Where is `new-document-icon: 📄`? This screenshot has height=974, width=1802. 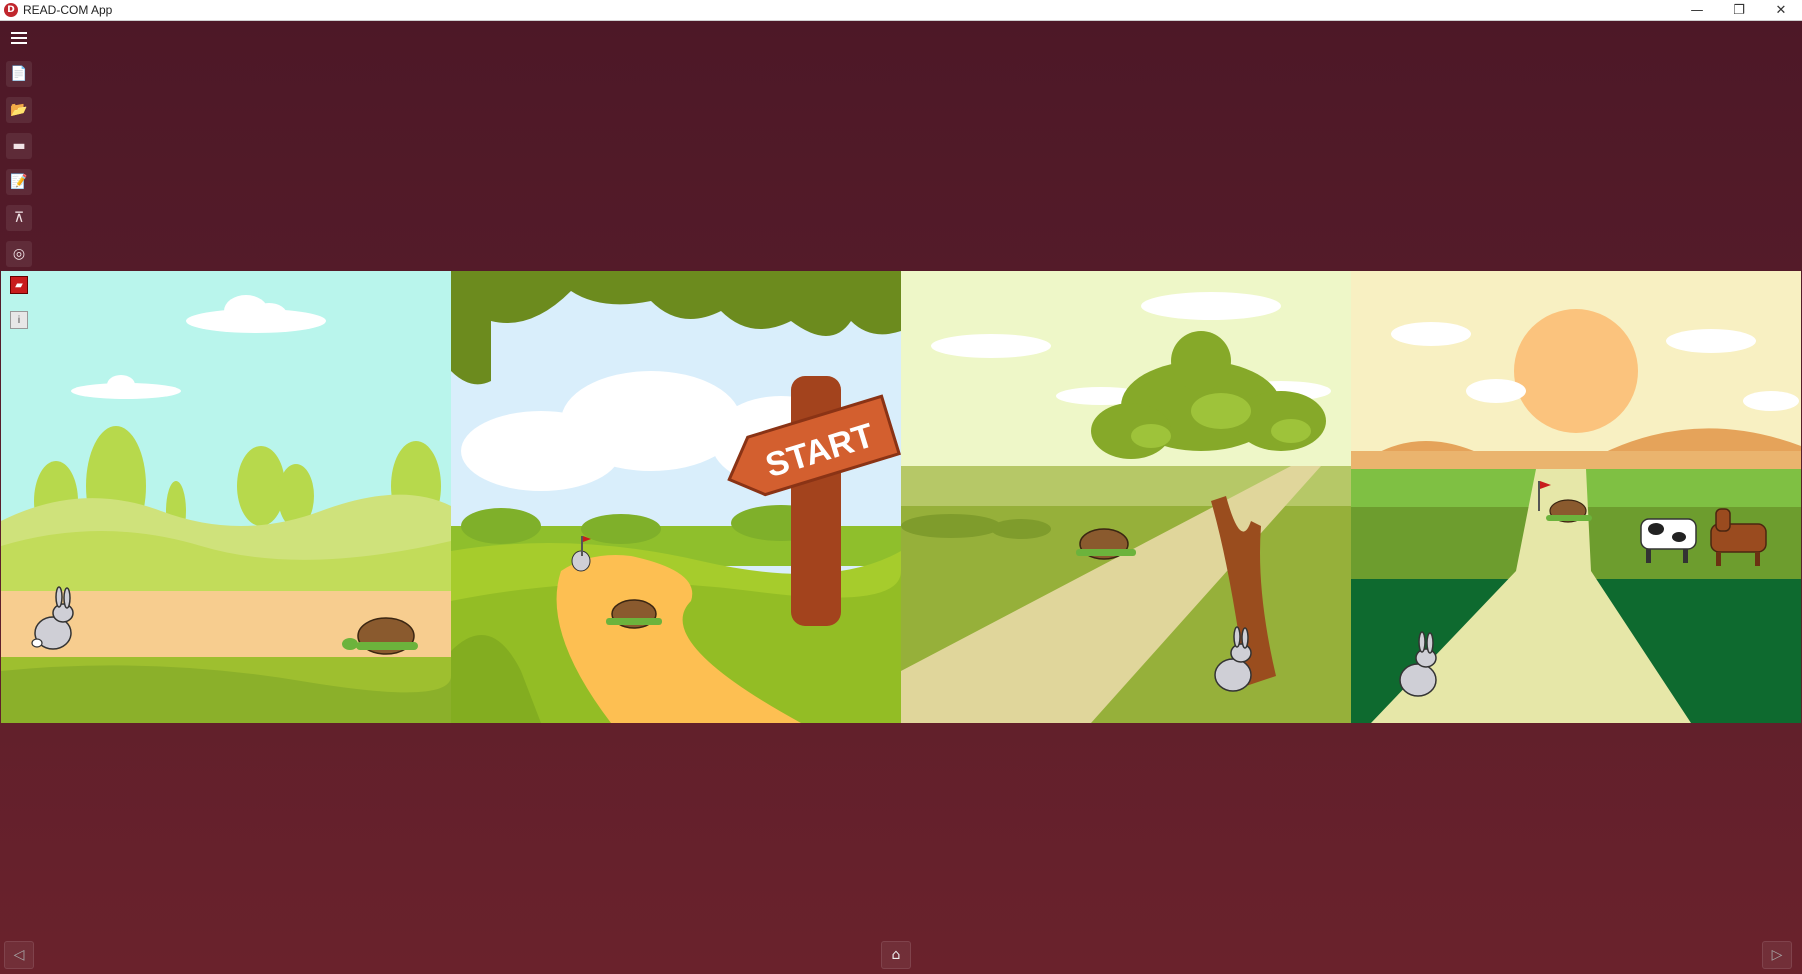
new-document-icon: 📄 is located at coordinates (19, 74).